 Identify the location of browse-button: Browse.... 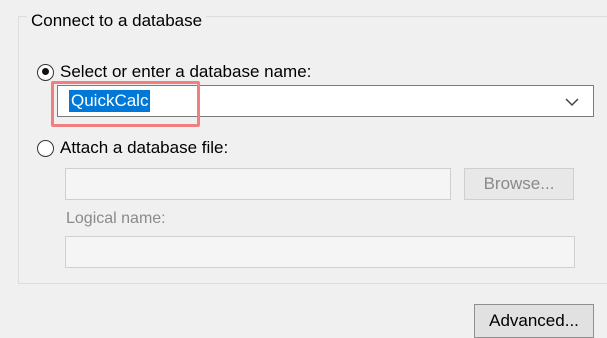
(519, 184).